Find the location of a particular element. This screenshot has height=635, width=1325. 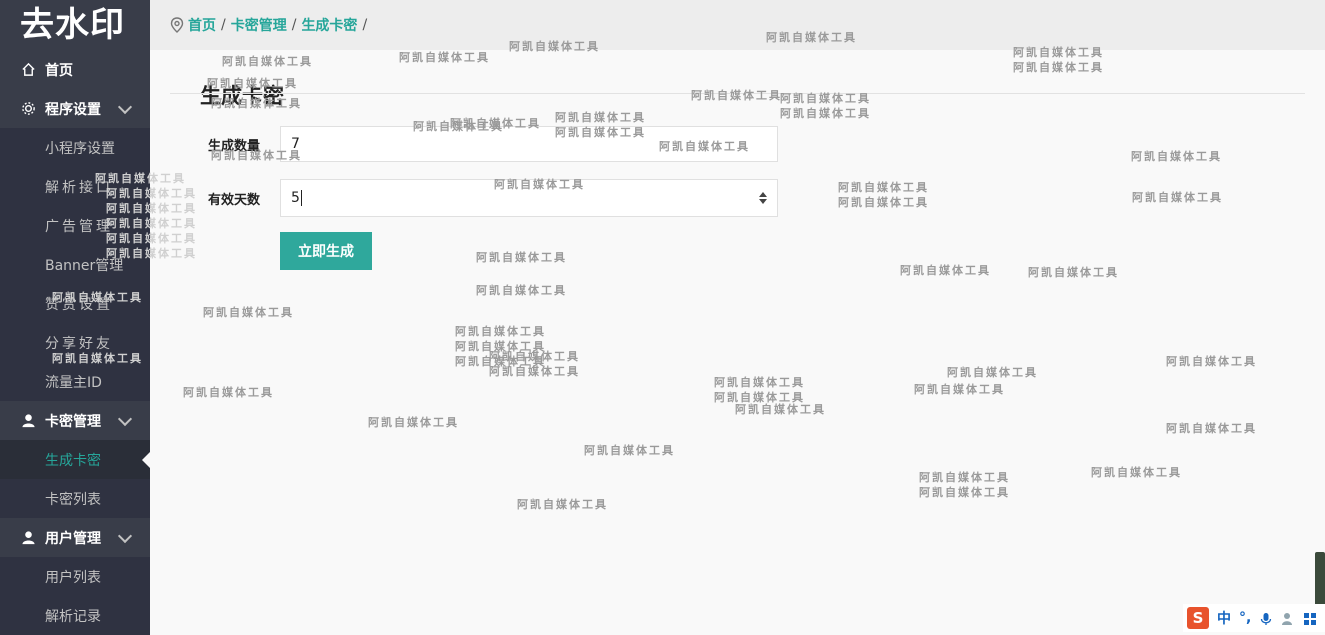

sidebar-item-user-management: 用户管理 is located at coordinates (75, 537).